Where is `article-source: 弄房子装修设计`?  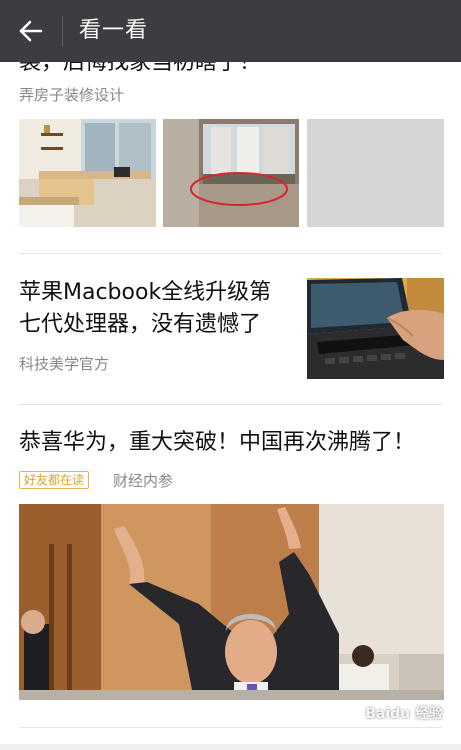
article-source: 弄房子装修设计 is located at coordinates (72, 95).